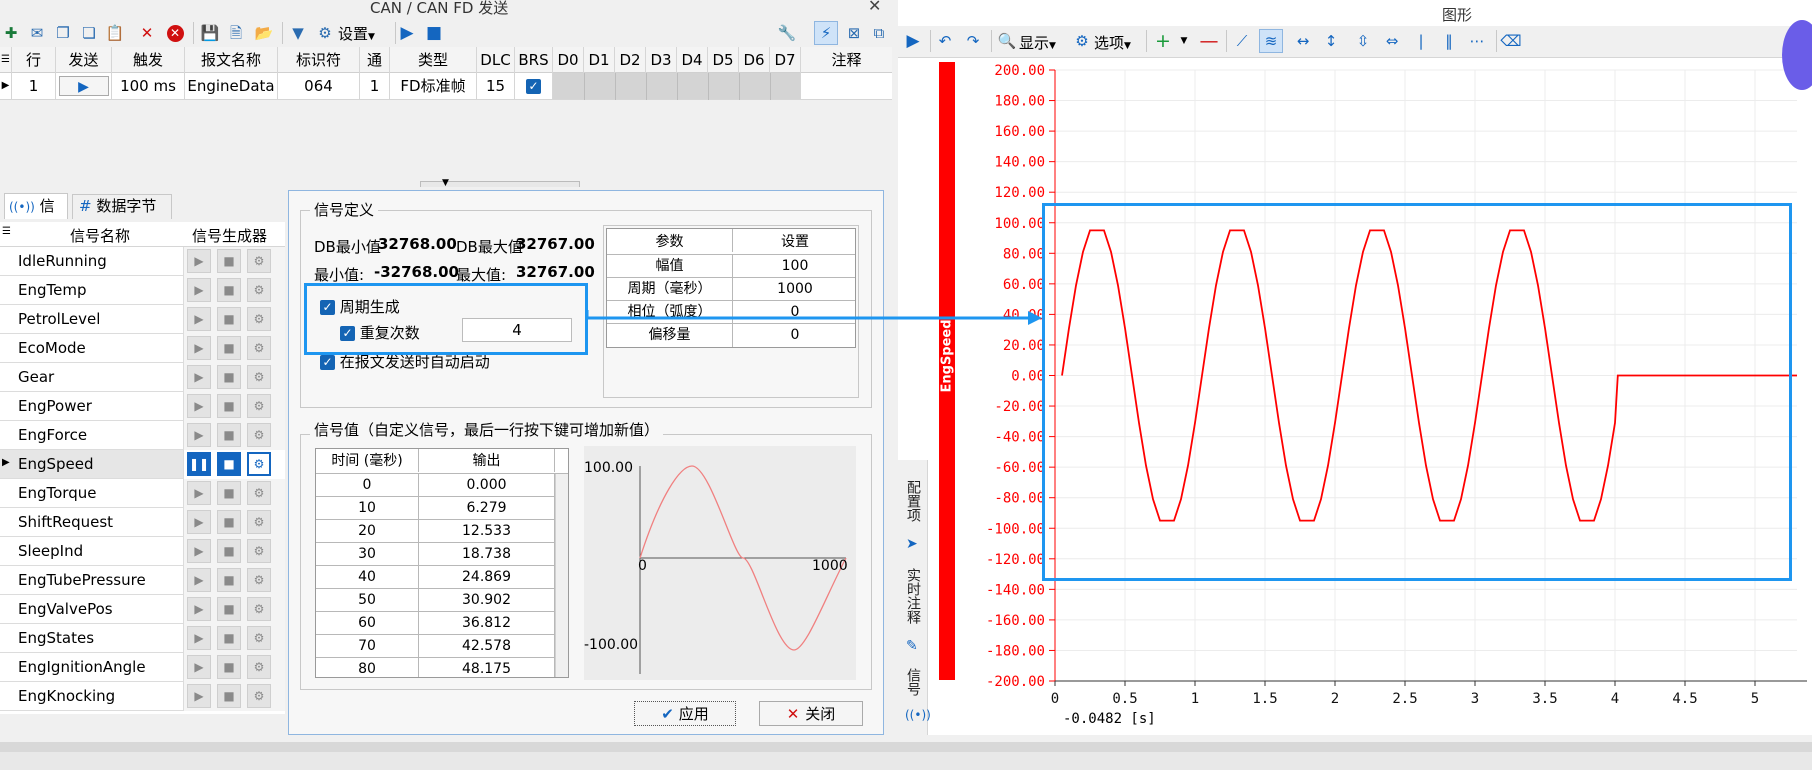  What do you see at coordinates (142, 522) in the screenshot?
I see `list-item: ShiftRequest ▶ ■ ⚙` at bounding box center [142, 522].